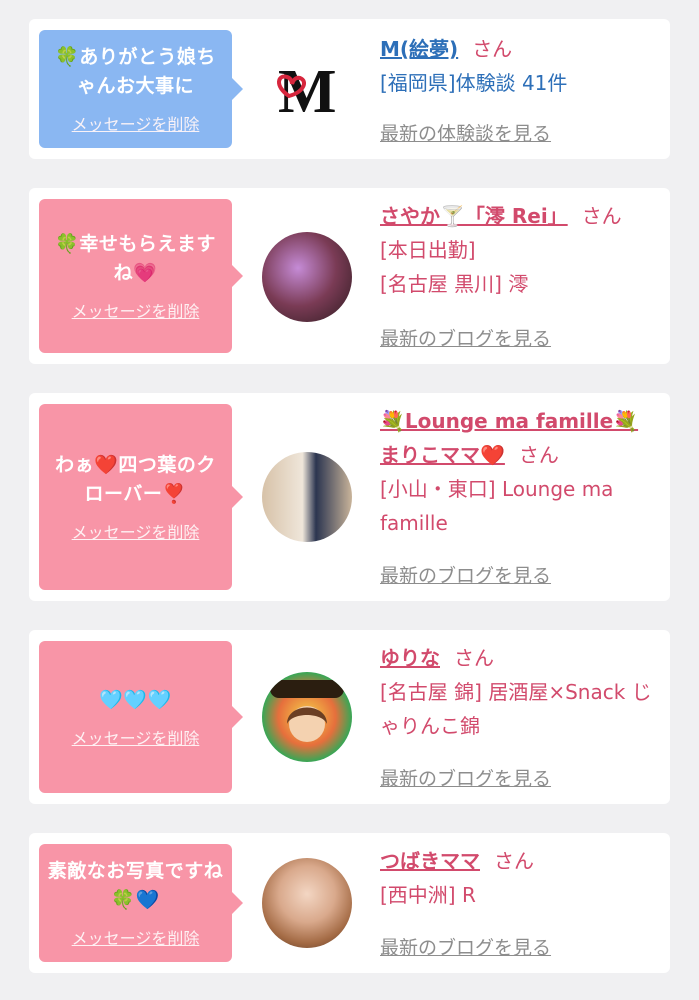  What do you see at coordinates (135, 699) in the screenshot?
I see `message-text: 🩵🩵🩵` at bounding box center [135, 699].